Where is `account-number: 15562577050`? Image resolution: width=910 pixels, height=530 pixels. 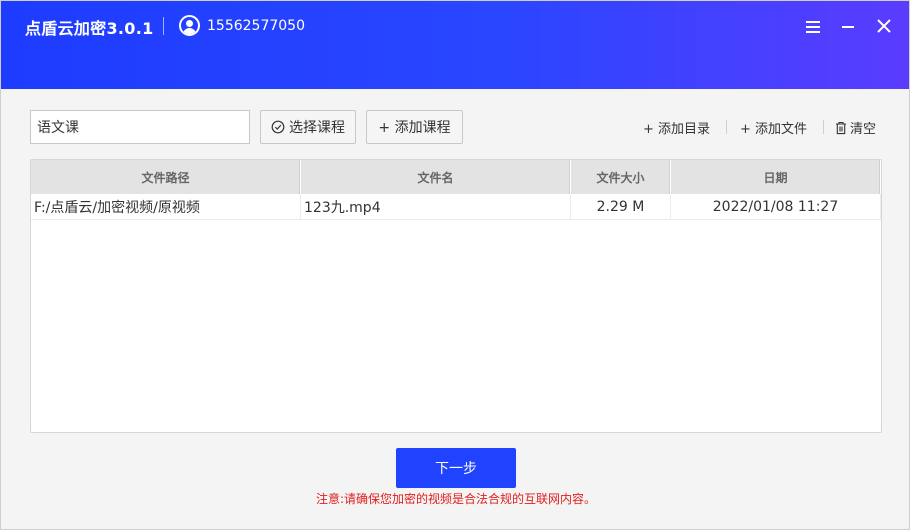 account-number: 15562577050 is located at coordinates (256, 26).